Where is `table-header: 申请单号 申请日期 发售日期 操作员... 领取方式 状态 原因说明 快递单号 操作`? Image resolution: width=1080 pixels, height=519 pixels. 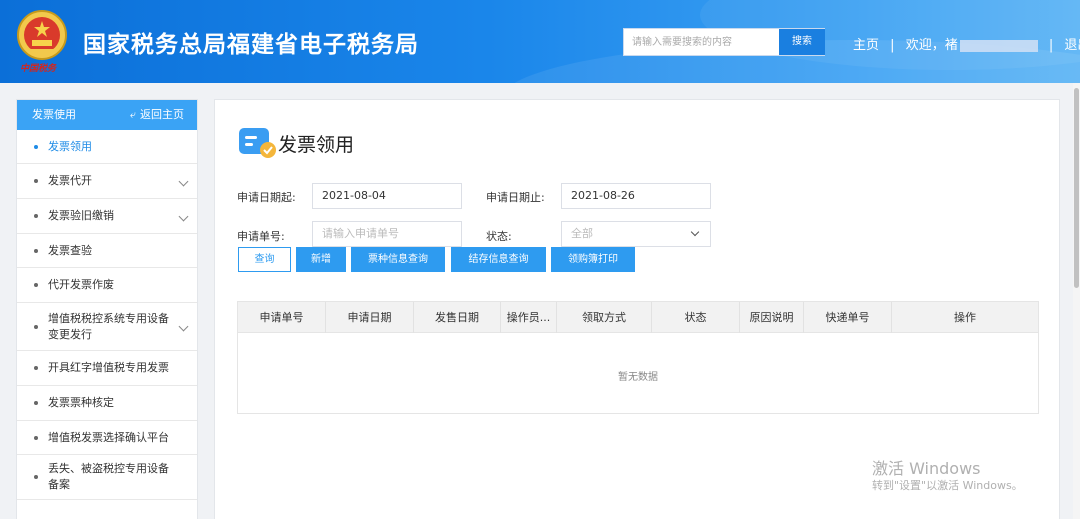
table-header: 申请单号 申请日期 发售日期 操作员... 领取方式 状态 原因说明 快递单号 操作 is located at coordinates (638, 317).